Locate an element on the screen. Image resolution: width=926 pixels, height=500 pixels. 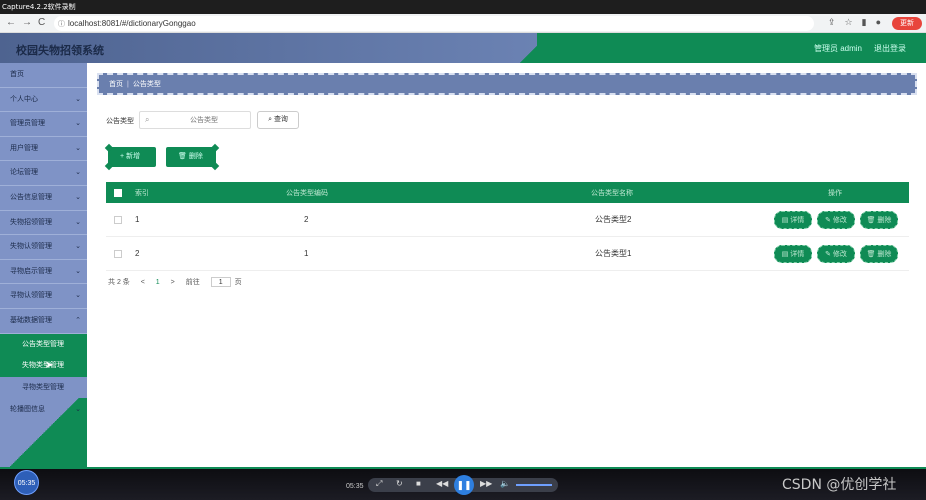
stop-icon: ■ is located at coordinates (418, 483).